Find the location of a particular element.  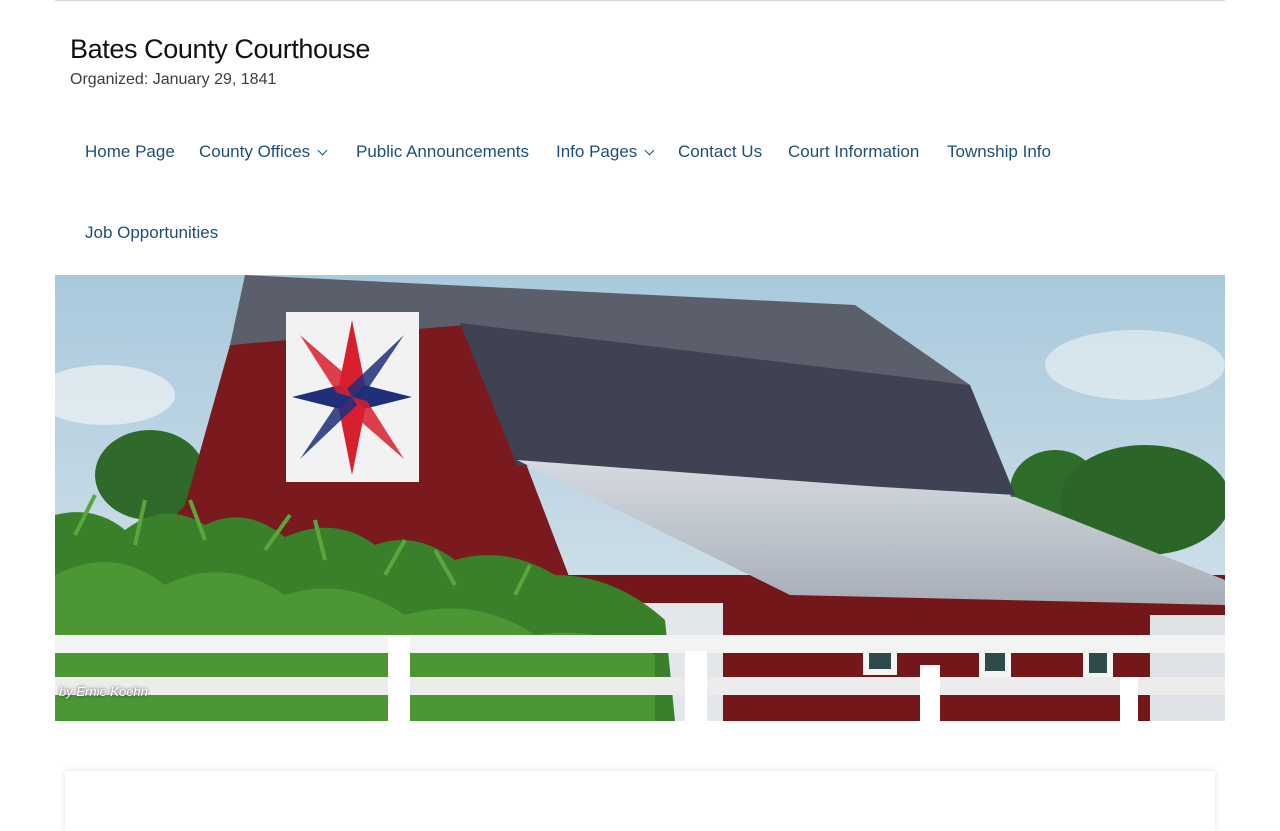

nav-item-label: County Offices is located at coordinates (255, 151).